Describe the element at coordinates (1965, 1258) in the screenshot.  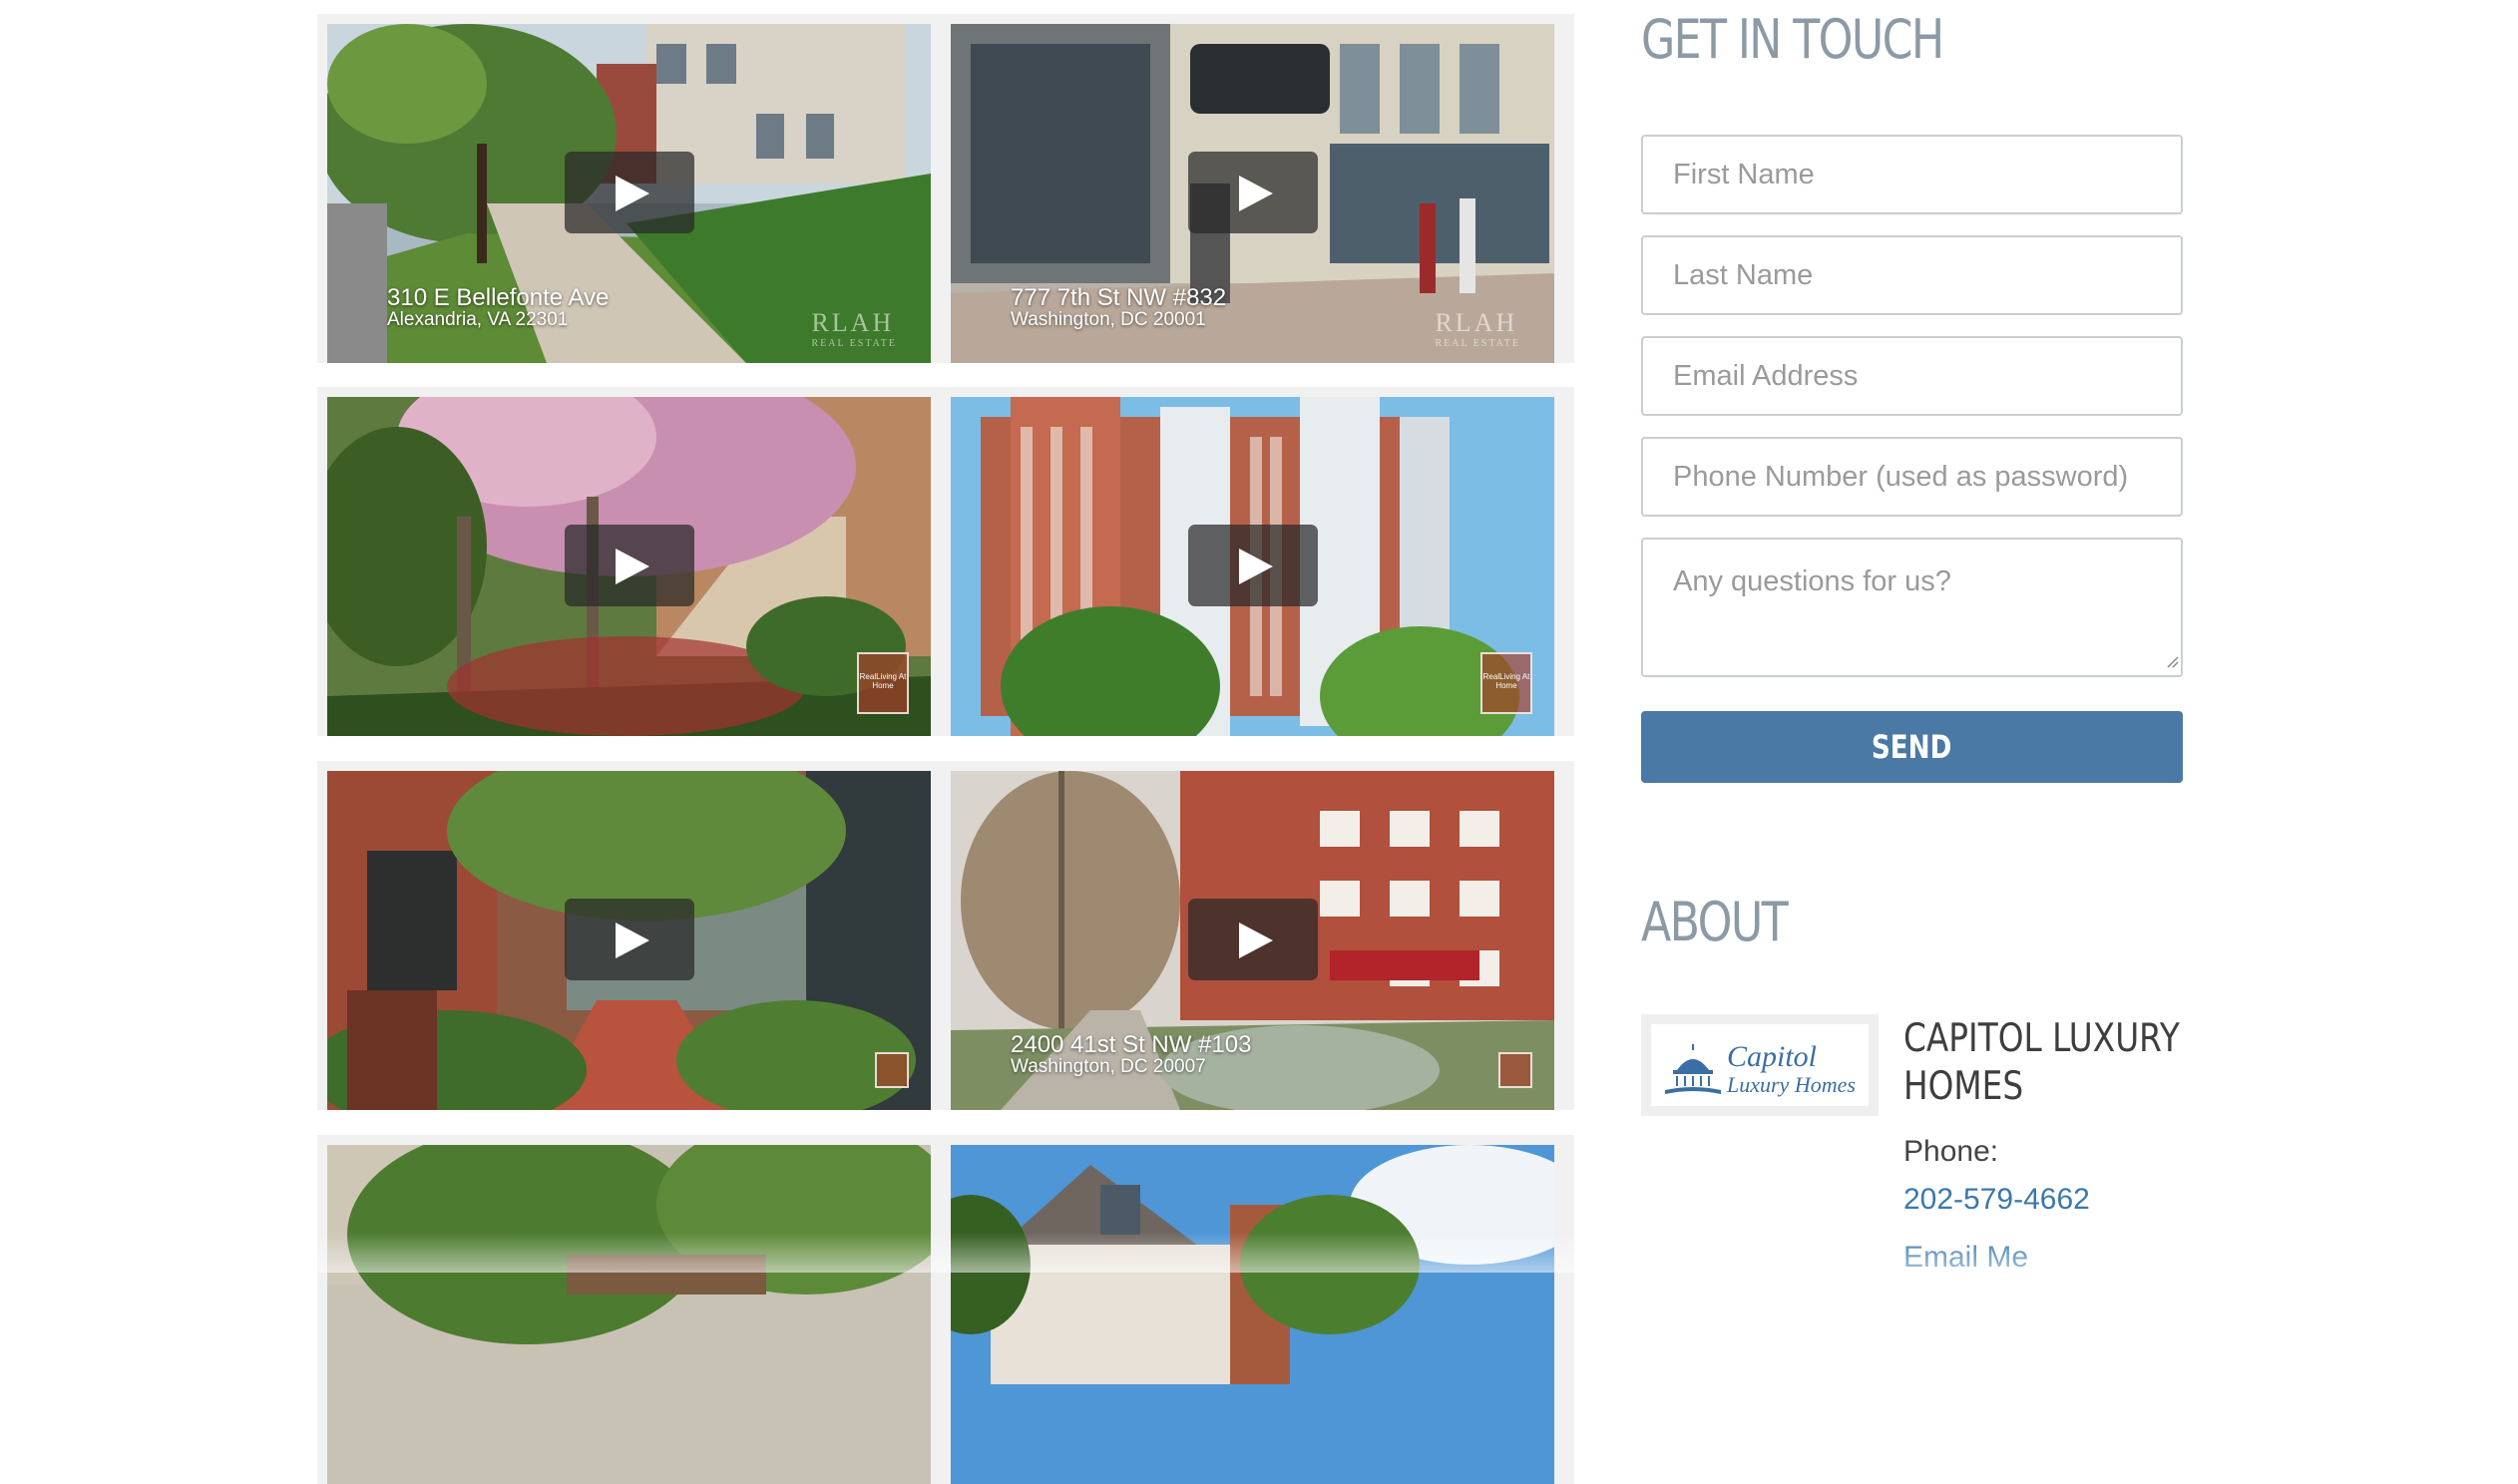
I see `email-me-link: Email Me` at that location.